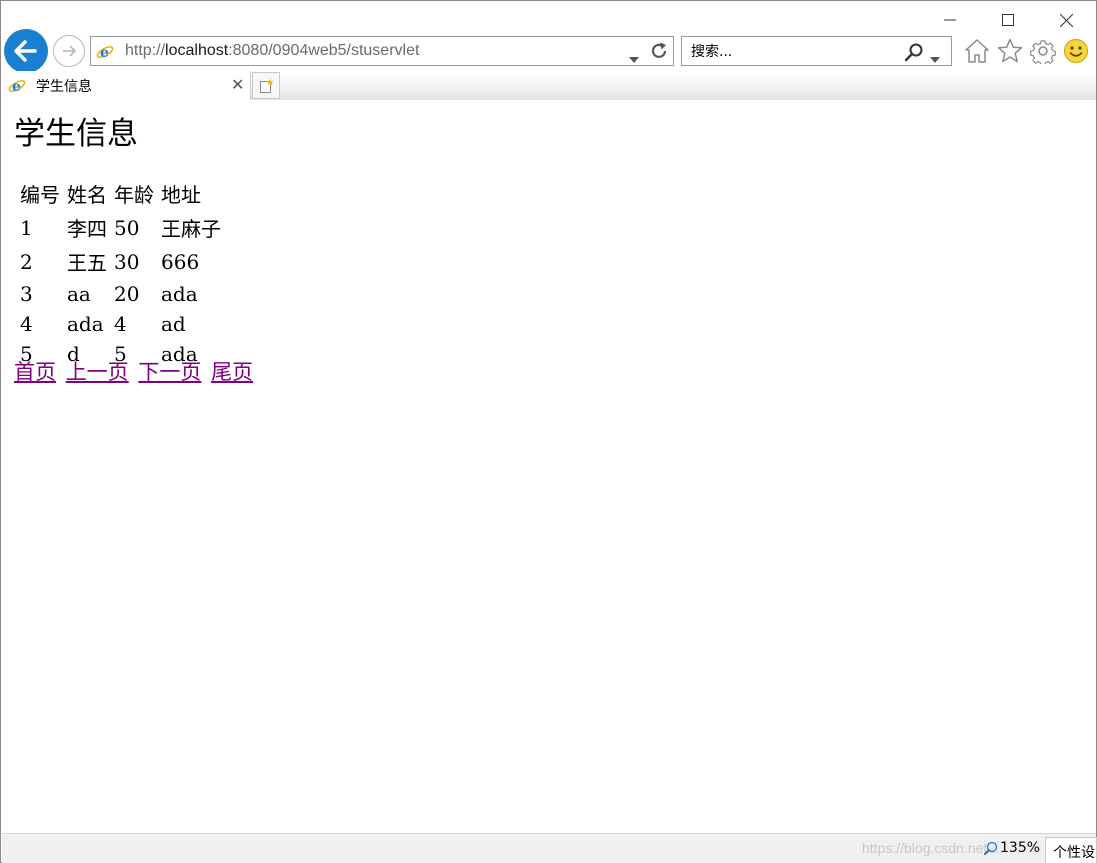  I want to click on smiley-icon, so click(1076, 51).